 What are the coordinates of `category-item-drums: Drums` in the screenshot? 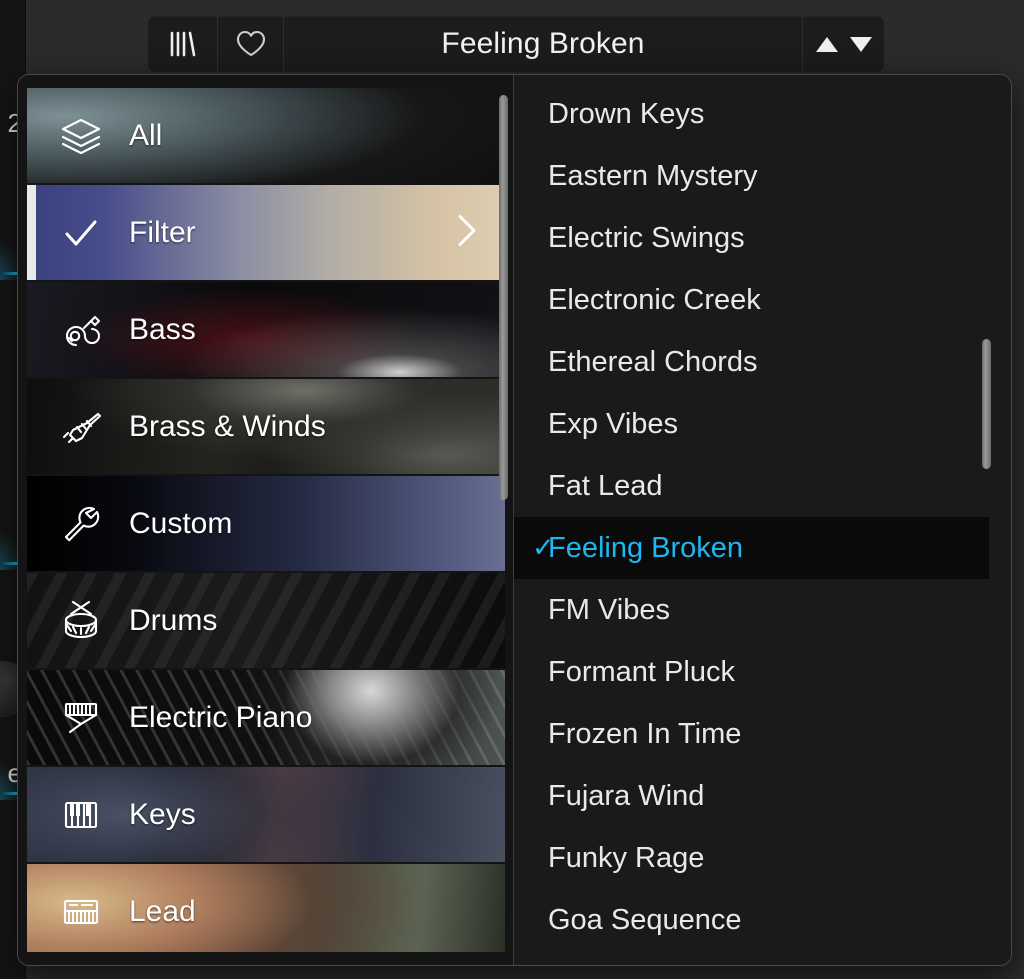 It's located at (266, 620).